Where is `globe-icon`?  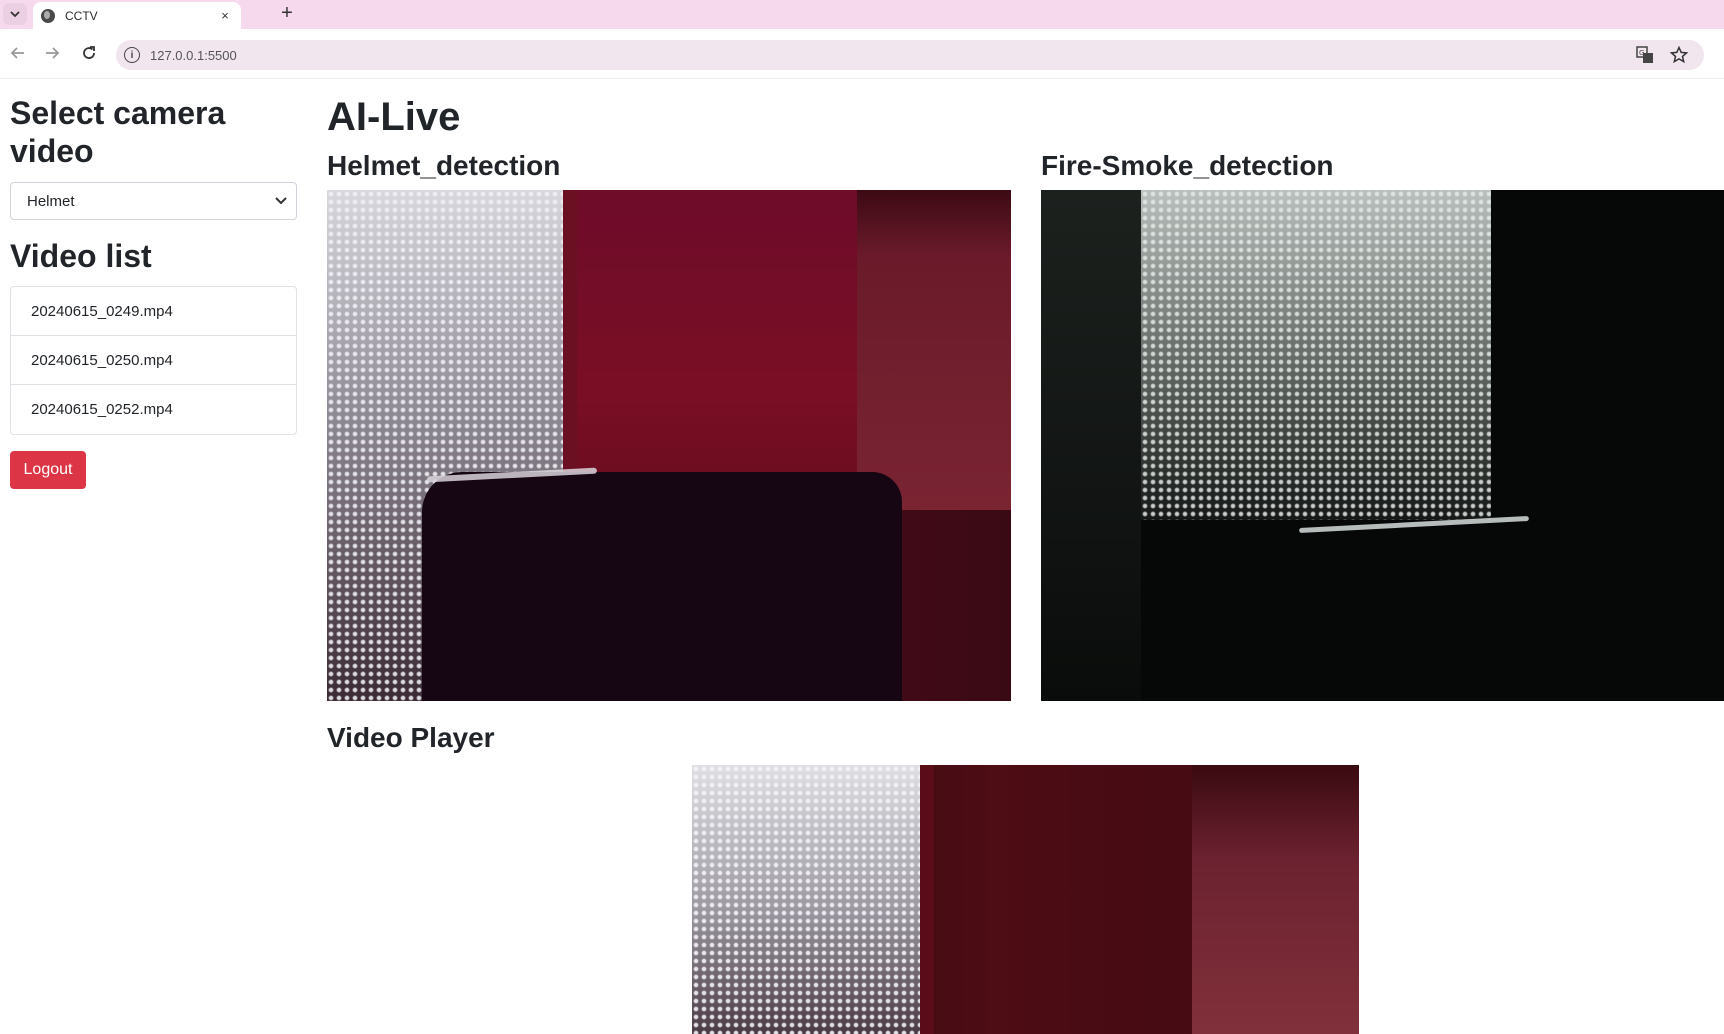 globe-icon is located at coordinates (48, 15).